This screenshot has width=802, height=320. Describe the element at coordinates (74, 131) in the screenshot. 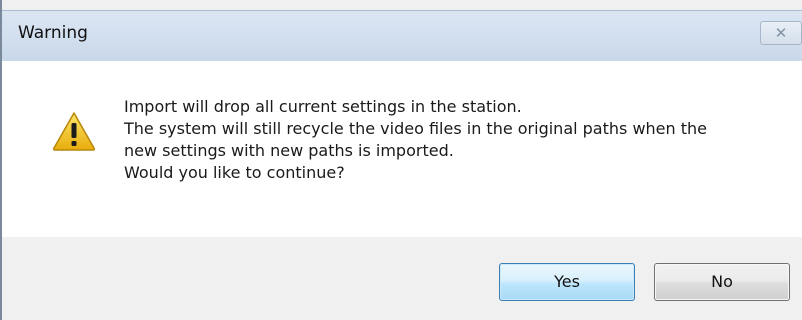

I see `warning-icon` at that location.